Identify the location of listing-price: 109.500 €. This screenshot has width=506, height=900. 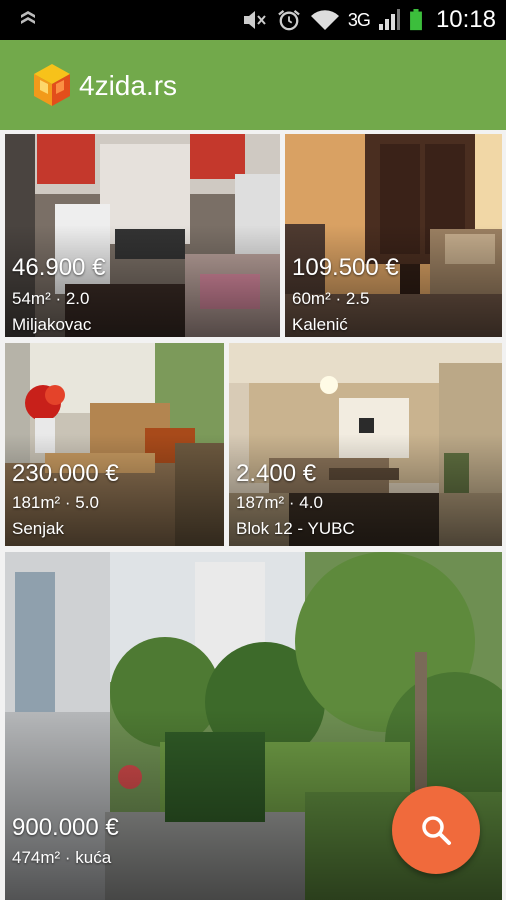
(345, 267).